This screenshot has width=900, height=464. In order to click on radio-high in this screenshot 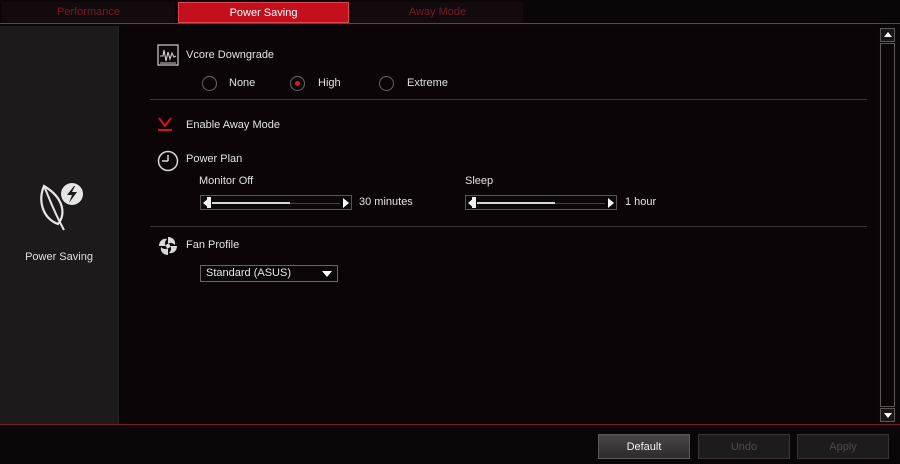, I will do `click(297, 83)`.